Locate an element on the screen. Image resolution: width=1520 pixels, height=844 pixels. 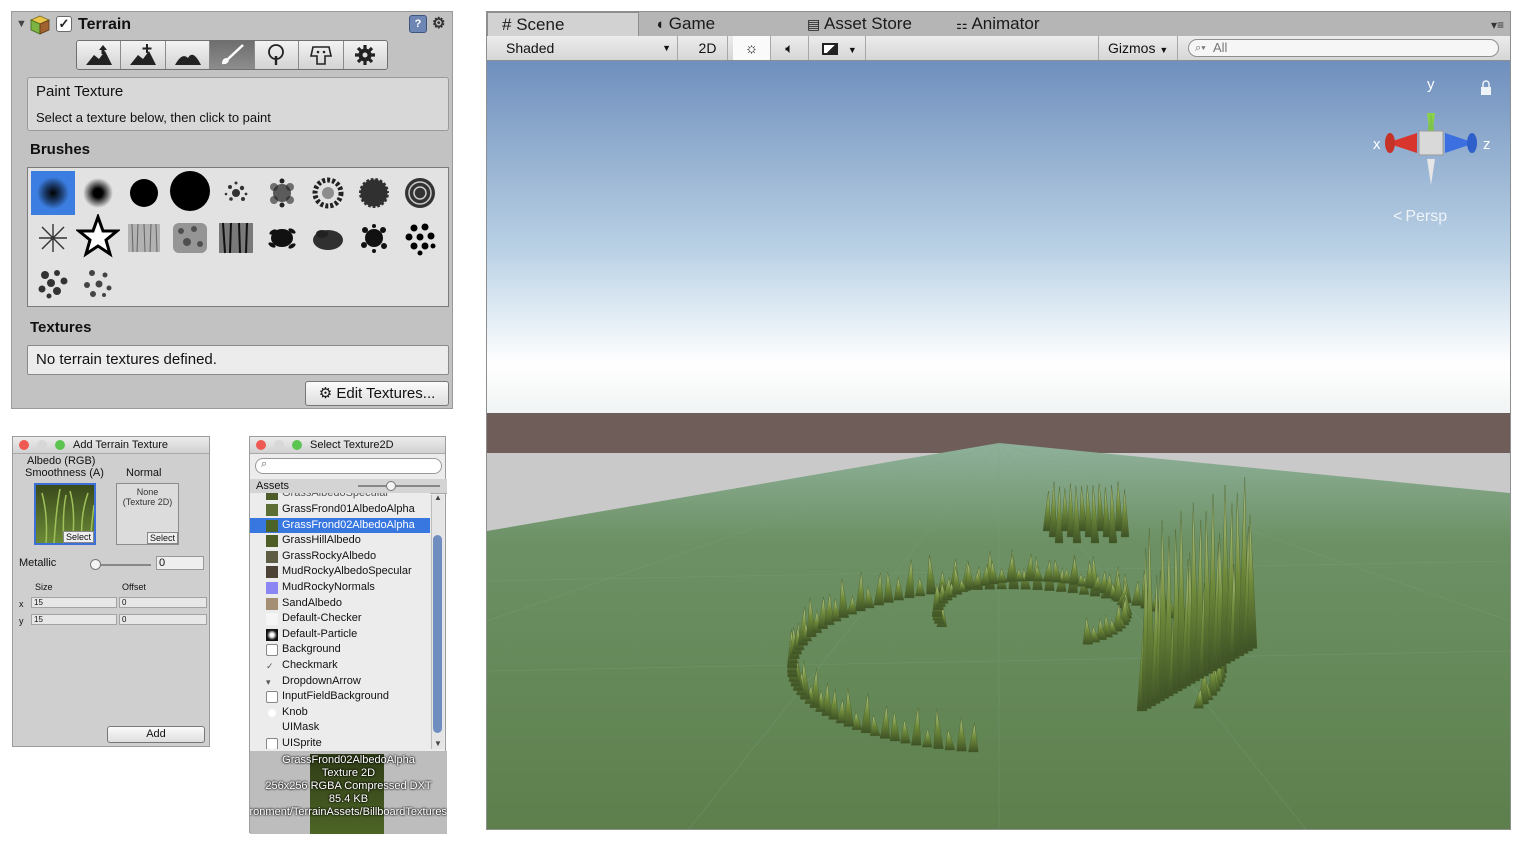
brush-noise-cloud is located at coordinates (282, 193).